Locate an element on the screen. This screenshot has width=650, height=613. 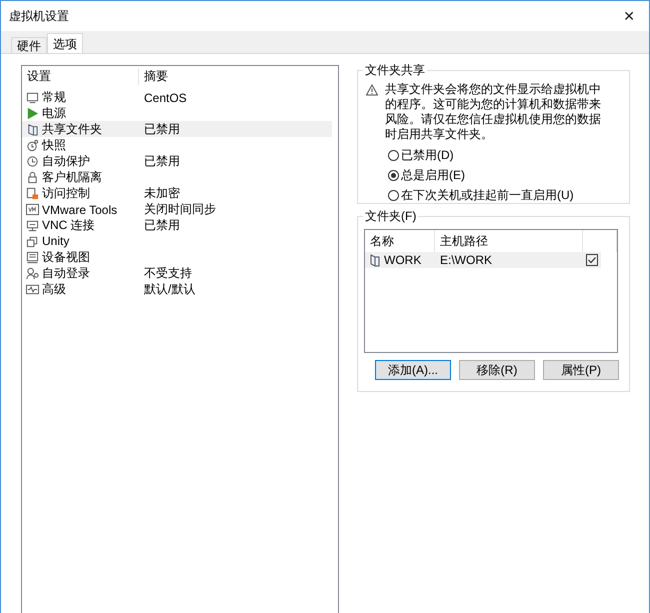
setting-name: 共享文件夹 is located at coordinates (72, 129).